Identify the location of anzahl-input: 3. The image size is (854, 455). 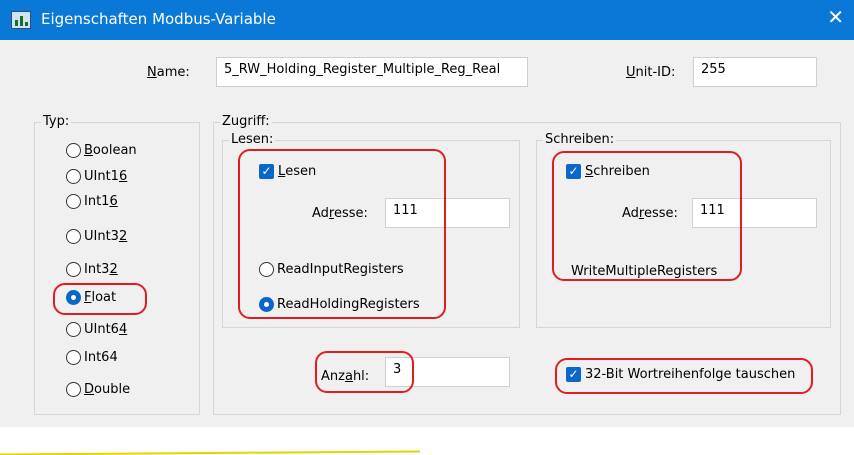
(447, 372).